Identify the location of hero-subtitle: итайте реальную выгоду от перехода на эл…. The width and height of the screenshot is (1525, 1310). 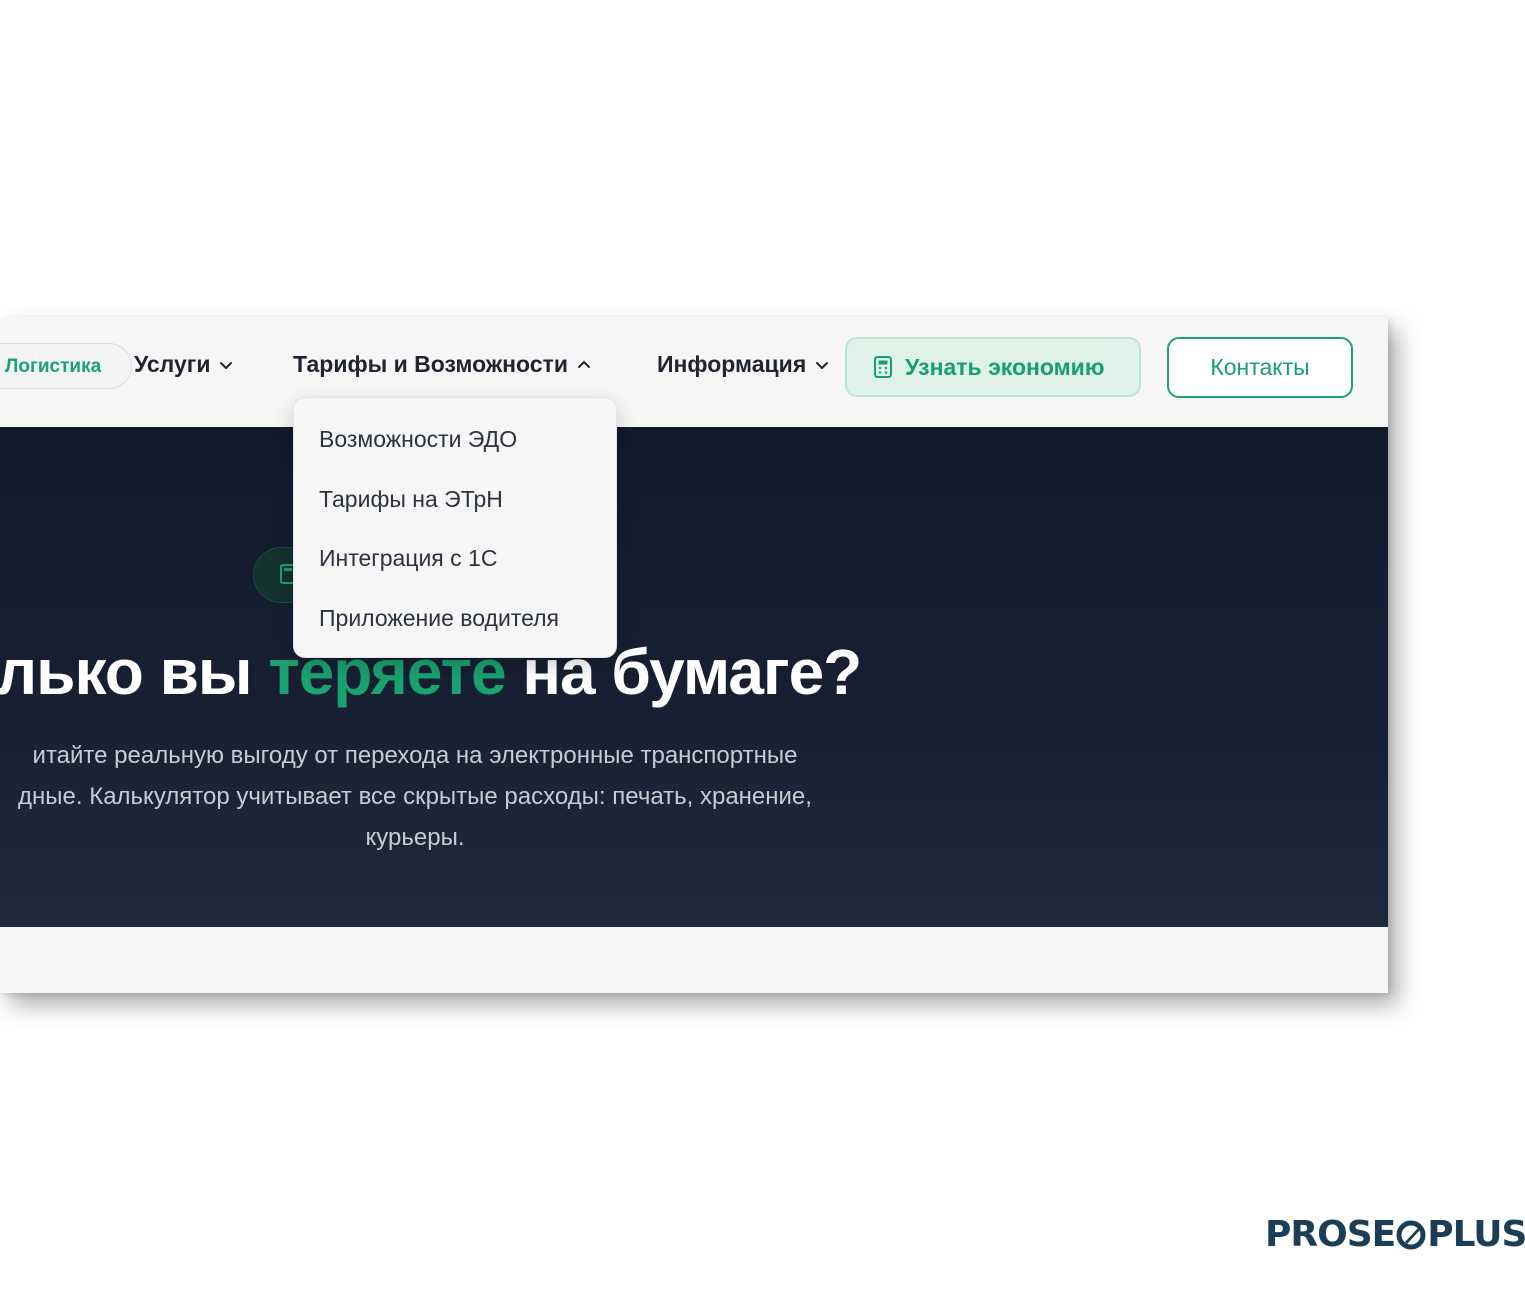
(460, 796).